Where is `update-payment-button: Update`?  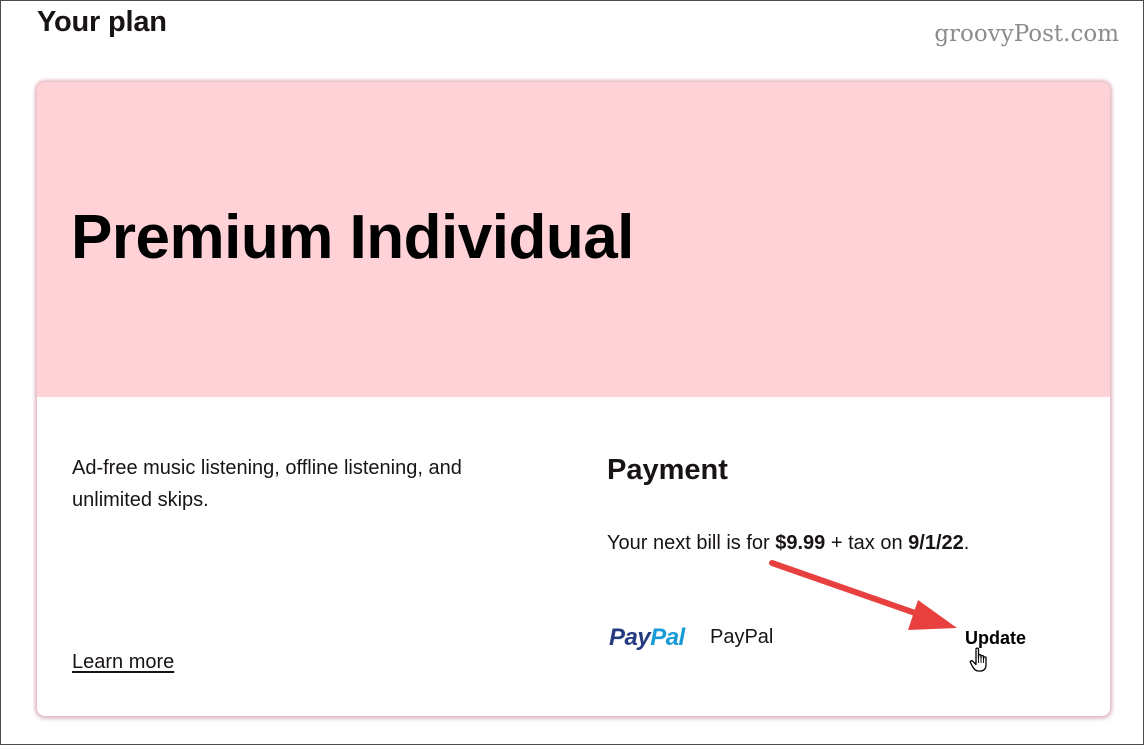 update-payment-button: Update is located at coordinates (995, 638).